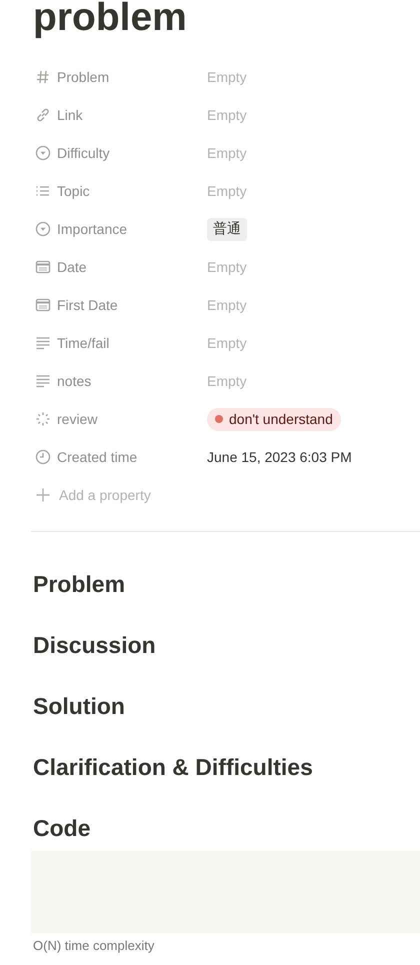  I want to click on clock-icon, so click(43, 457).